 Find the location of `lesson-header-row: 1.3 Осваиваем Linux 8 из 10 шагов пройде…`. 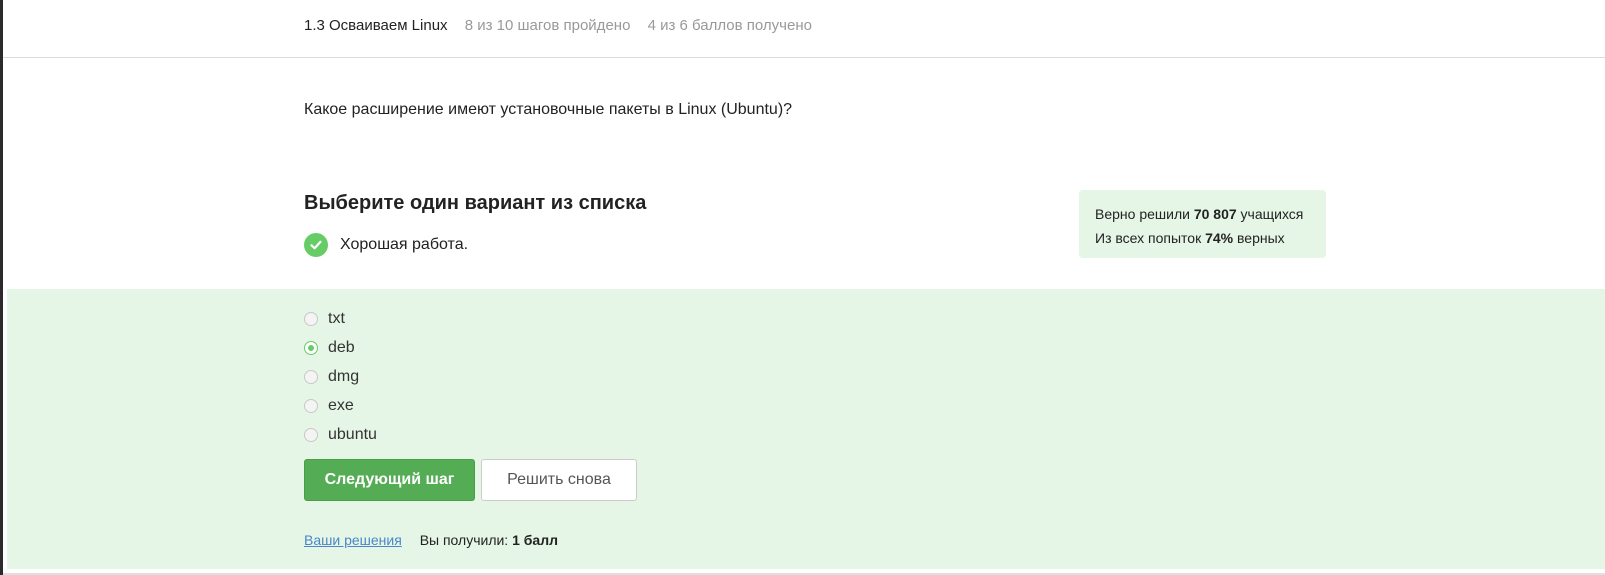

lesson-header-row: 1.3 Осваиваем Linux 8 из 10 шагов пройде… is located at coordinates (558, 25).